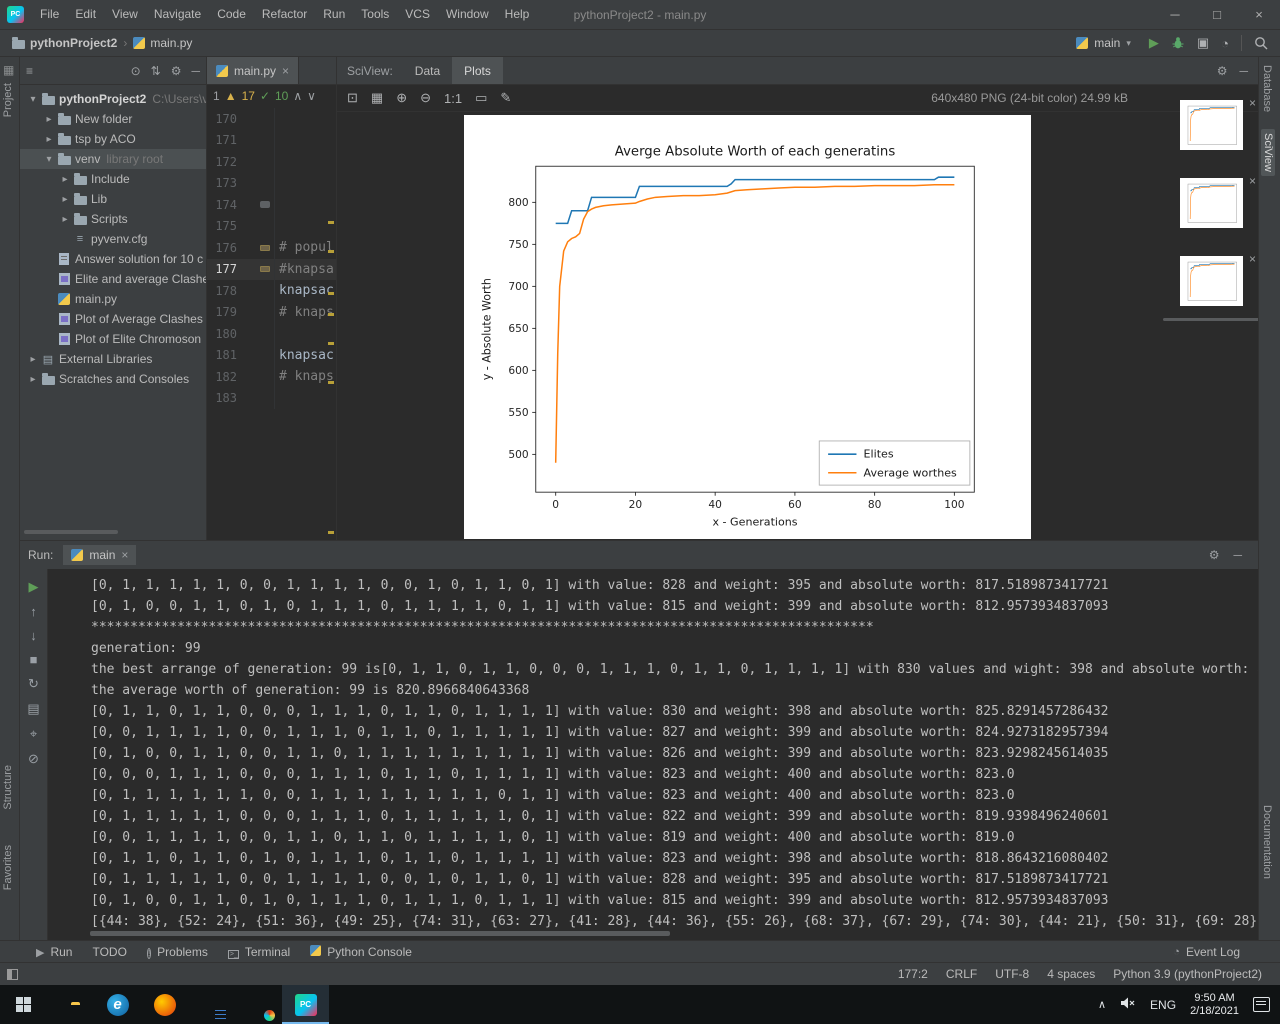 This screenshot has width=1280, height=1024. Describe the element at coordinates (177, 951) in the screenshot. I see `tool-window-tab-problems: ! Problems` at that location.